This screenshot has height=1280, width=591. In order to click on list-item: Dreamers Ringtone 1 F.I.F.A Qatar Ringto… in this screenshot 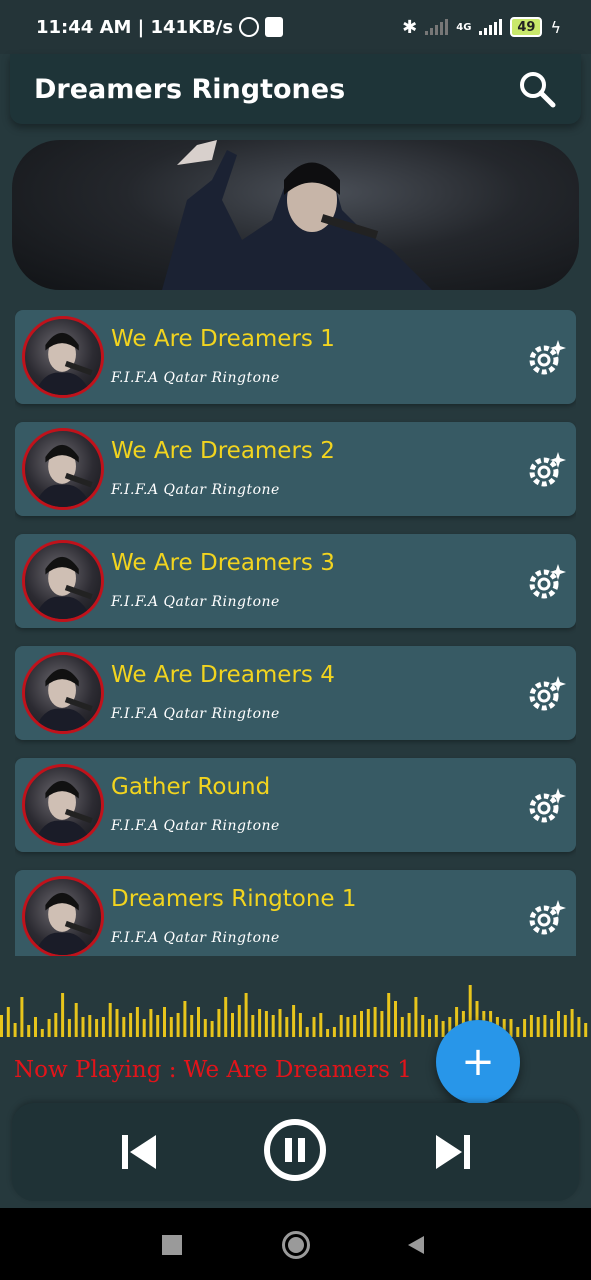, I will do `click(295, 913)`.